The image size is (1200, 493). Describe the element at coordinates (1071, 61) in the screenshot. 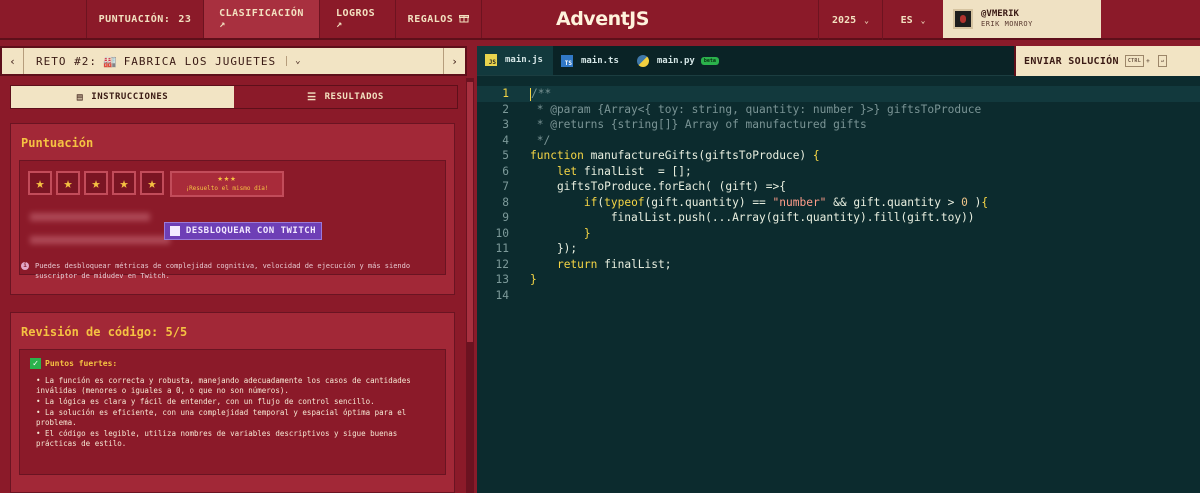

I see `submit-label: ENVIAR SOLUCIÓN` at that location.